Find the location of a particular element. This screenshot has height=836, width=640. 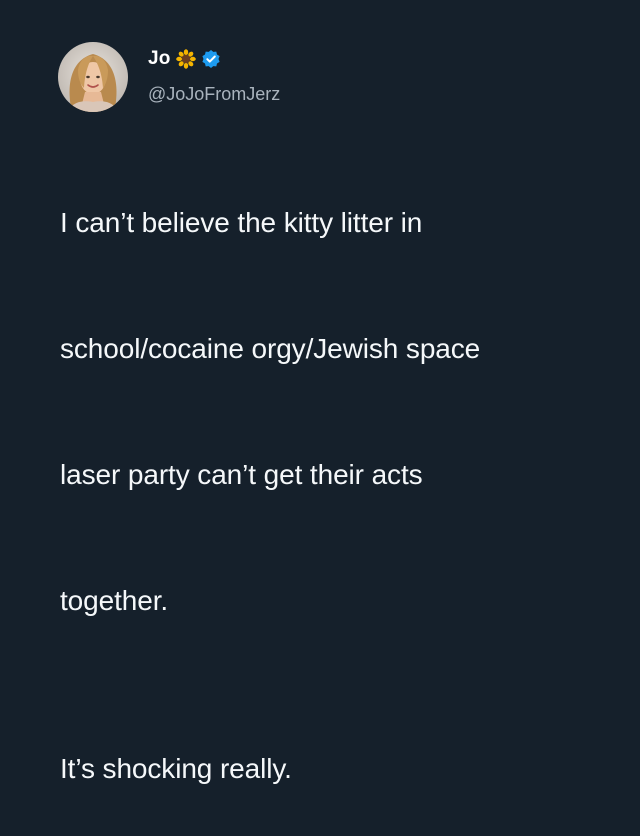

sunflower-icon is located at coordinates (185, 59).